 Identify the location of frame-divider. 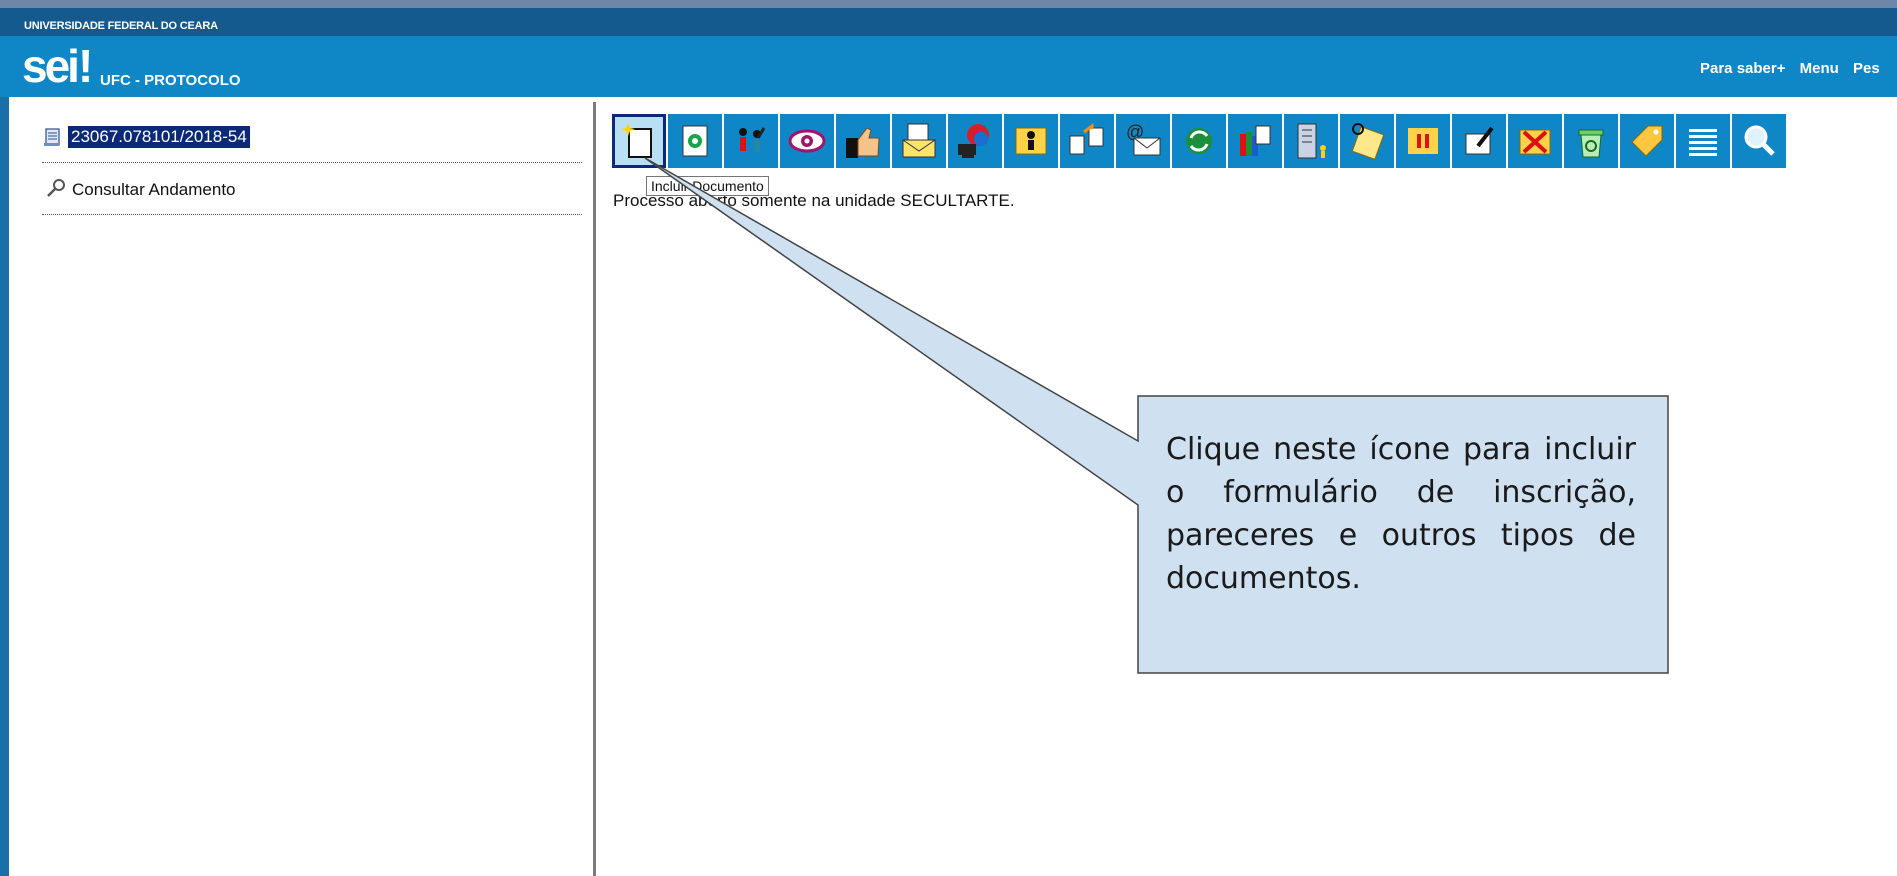
(594, 489).